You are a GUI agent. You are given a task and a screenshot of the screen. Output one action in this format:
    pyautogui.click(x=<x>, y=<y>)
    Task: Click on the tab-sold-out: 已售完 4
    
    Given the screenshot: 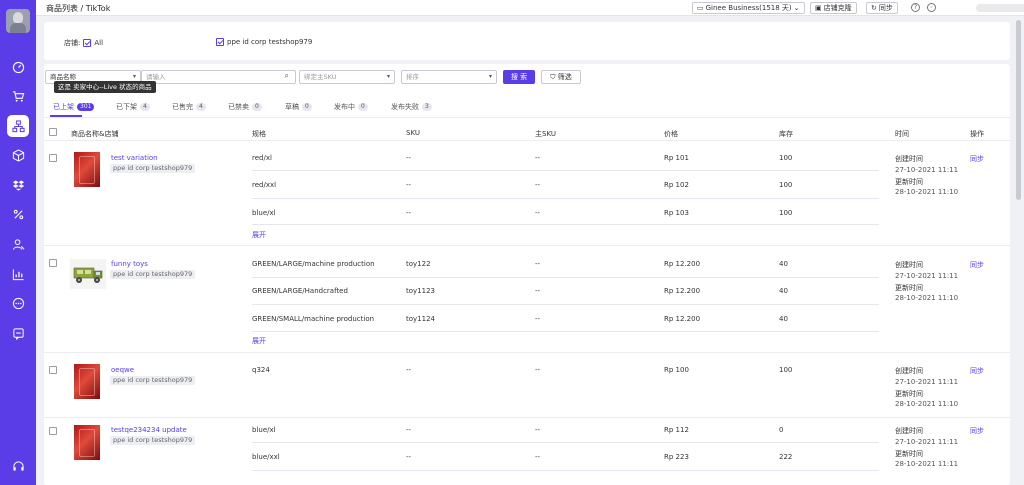 What is the action you would take?
    pyautogui.click(x=189, y=107)
    